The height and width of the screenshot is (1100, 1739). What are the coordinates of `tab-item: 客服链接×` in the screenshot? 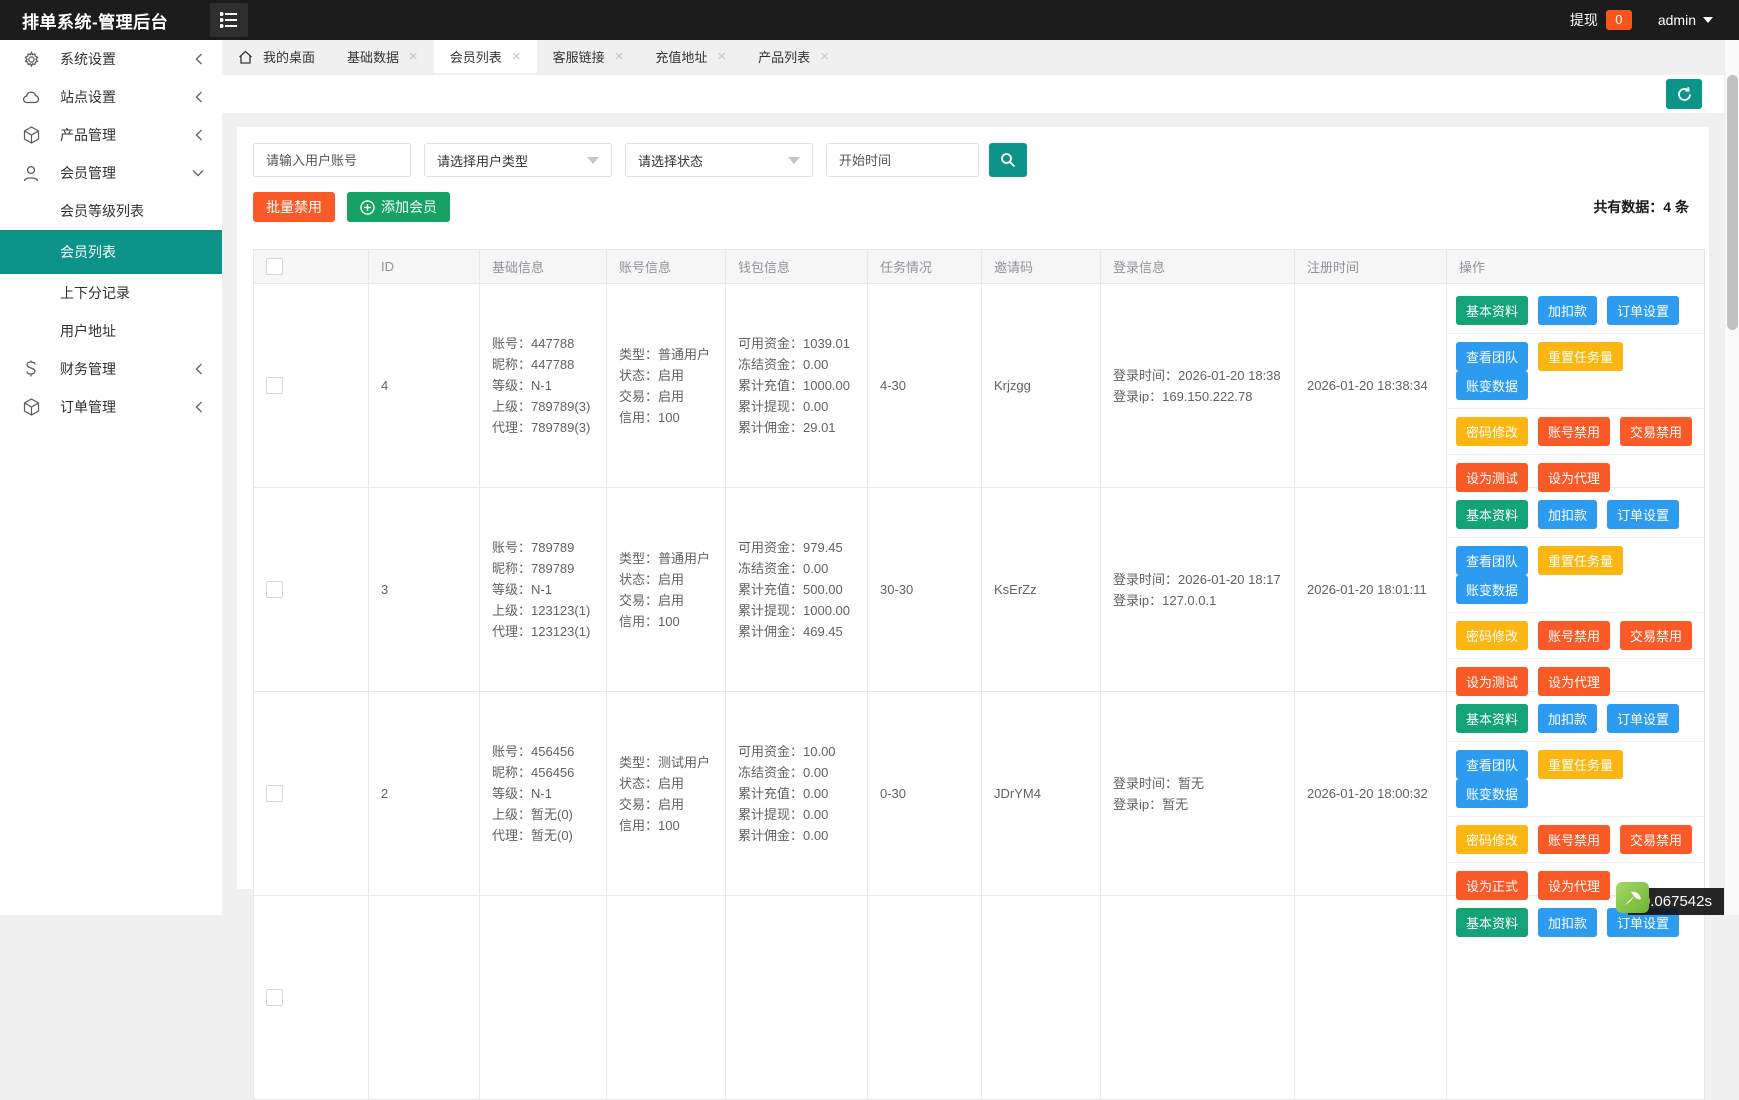 It's located at (588, 56).